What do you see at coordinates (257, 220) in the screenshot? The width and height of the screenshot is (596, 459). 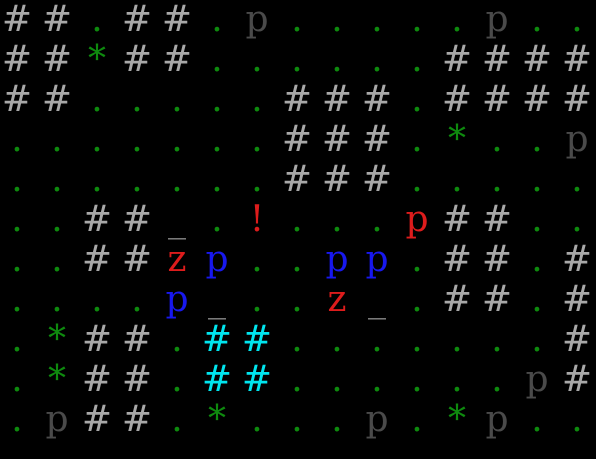 I see `potion-item: !` at bounding box center [257, 220].